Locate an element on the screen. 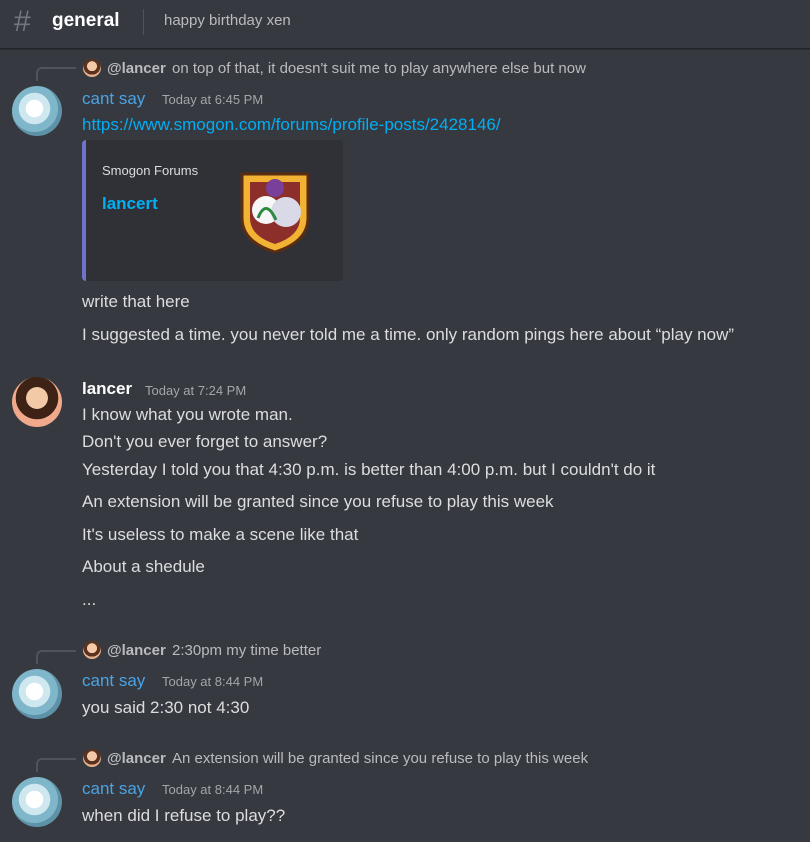 The image size is (810, 842). channel-topic: happy birthday xen is located at coordinates (227, 20).